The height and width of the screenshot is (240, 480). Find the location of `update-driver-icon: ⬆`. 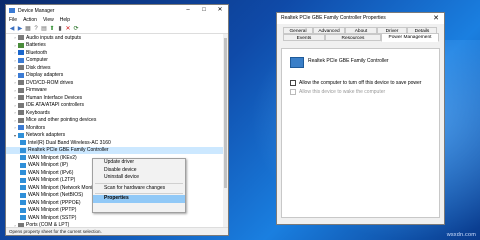

update-driver-icon: ⬆ is located at coordinates (52, 29).